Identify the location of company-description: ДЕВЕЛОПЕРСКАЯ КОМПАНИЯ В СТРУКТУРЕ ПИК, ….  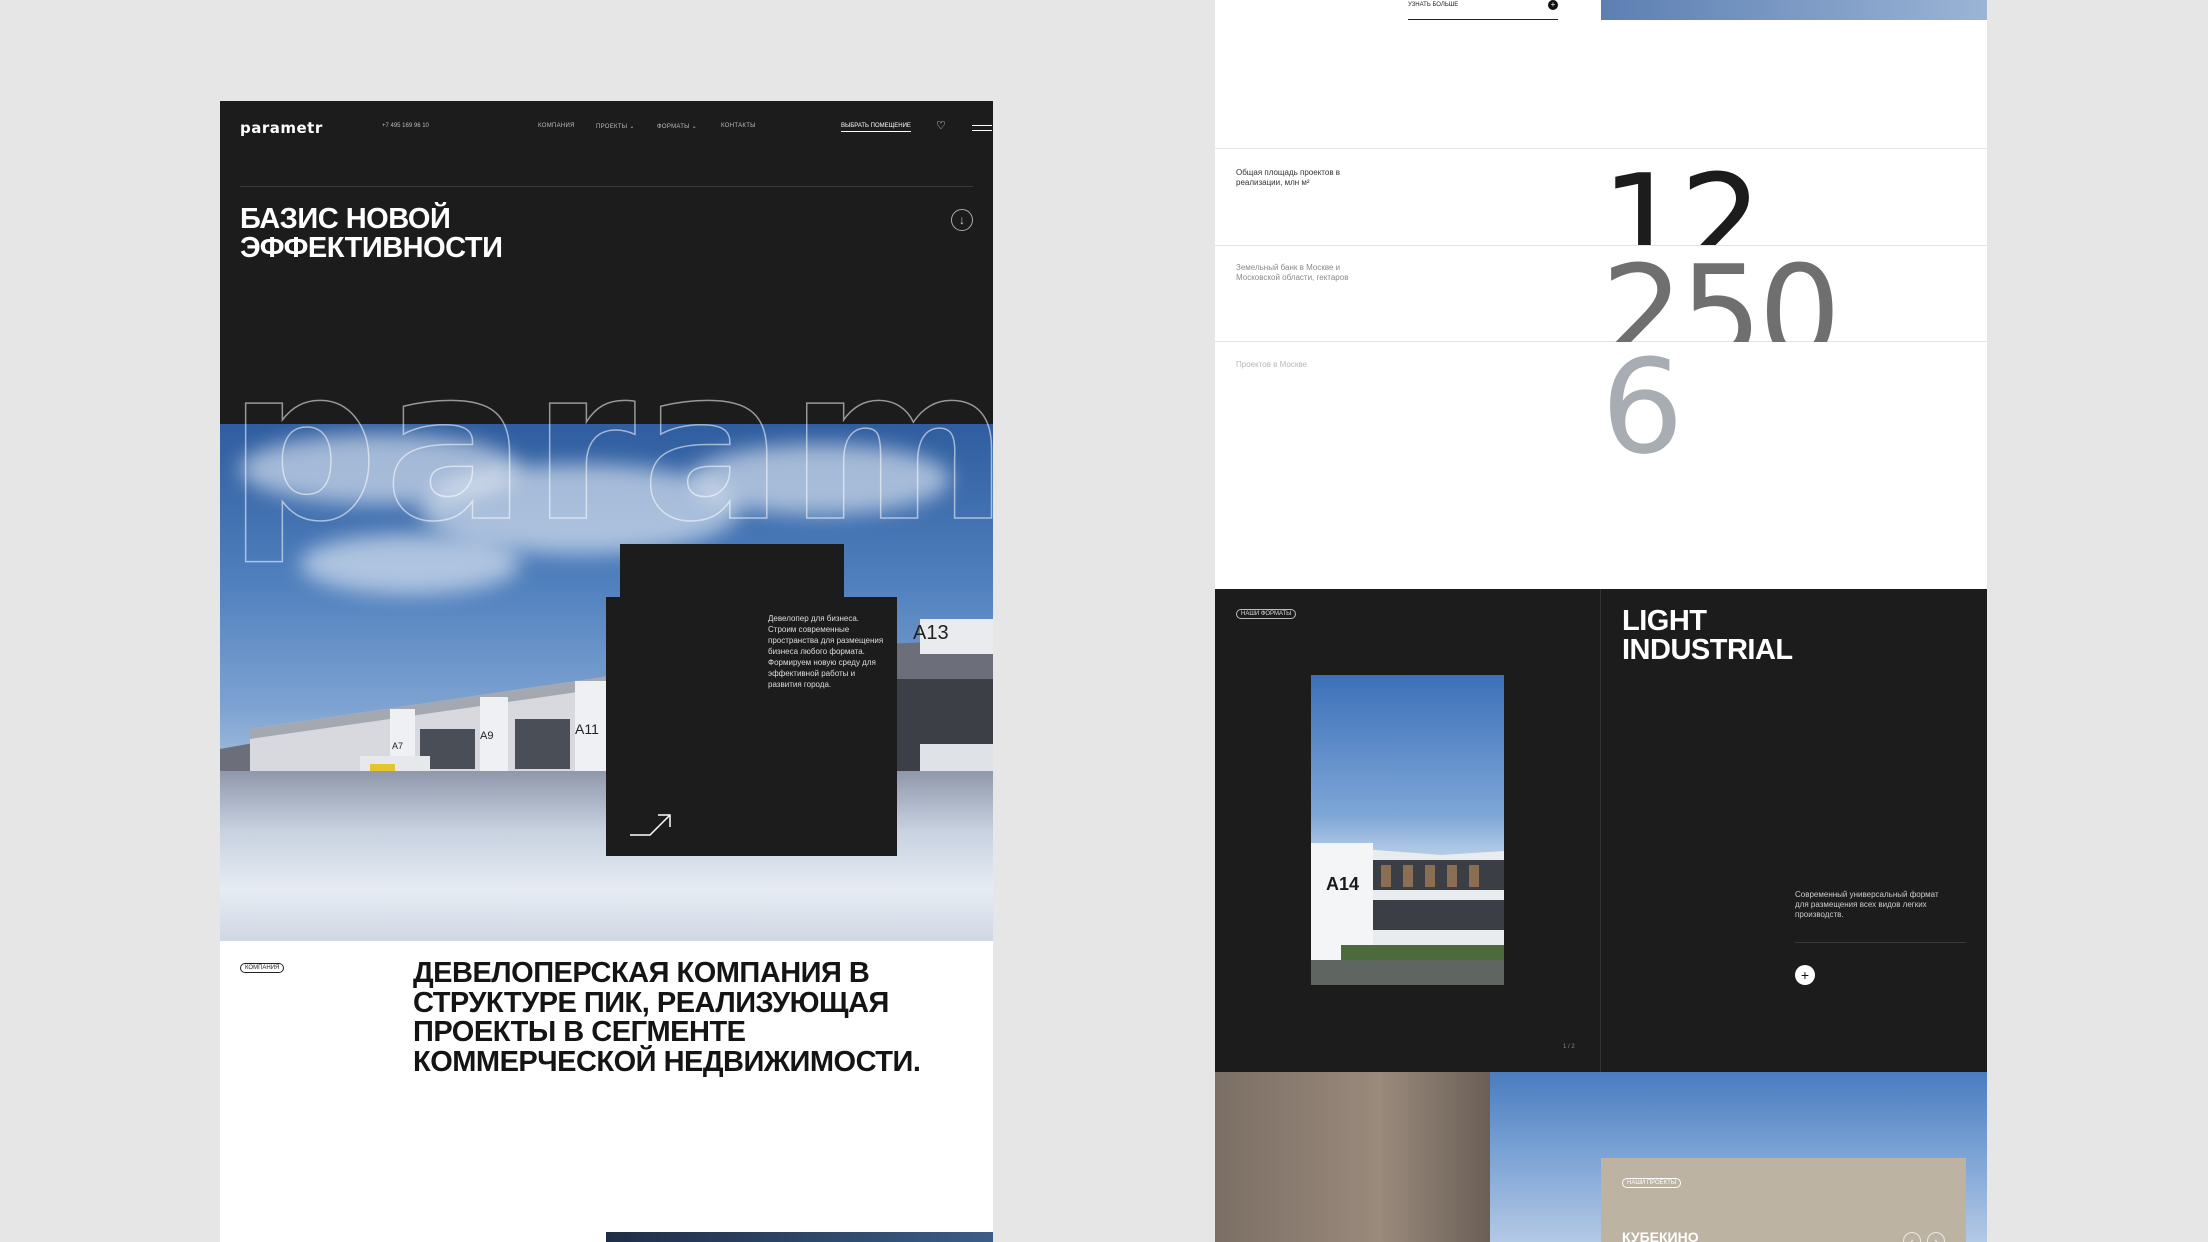
(667, 1017).